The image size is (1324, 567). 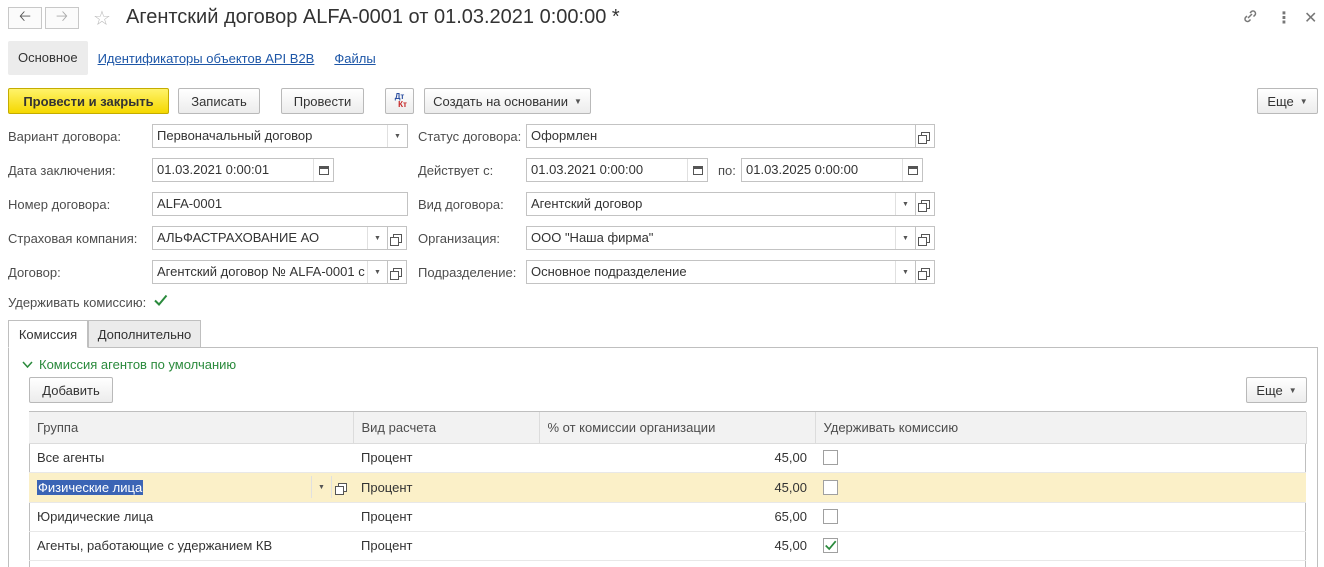 What do you see at coordinates (191, 458) in the screenshot?
I see `group-cell: Все агенты` at bounding box center [191, 458].